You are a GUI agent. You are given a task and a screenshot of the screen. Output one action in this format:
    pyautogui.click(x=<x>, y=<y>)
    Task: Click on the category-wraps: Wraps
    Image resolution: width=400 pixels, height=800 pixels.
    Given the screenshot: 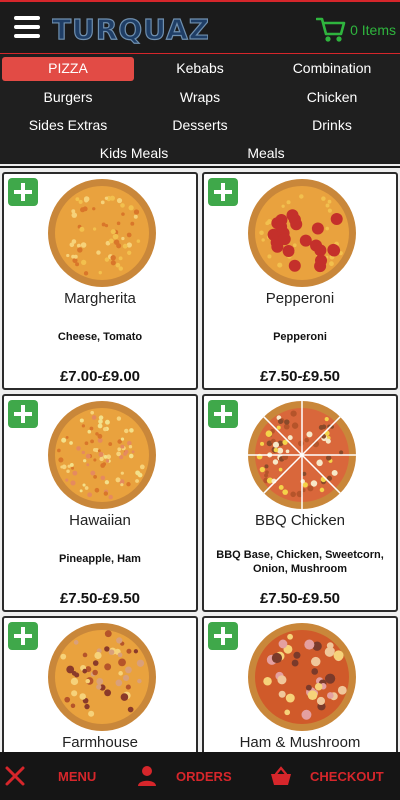 What is the action you would take?
    pyautogui.click(x=200, y=98)
    